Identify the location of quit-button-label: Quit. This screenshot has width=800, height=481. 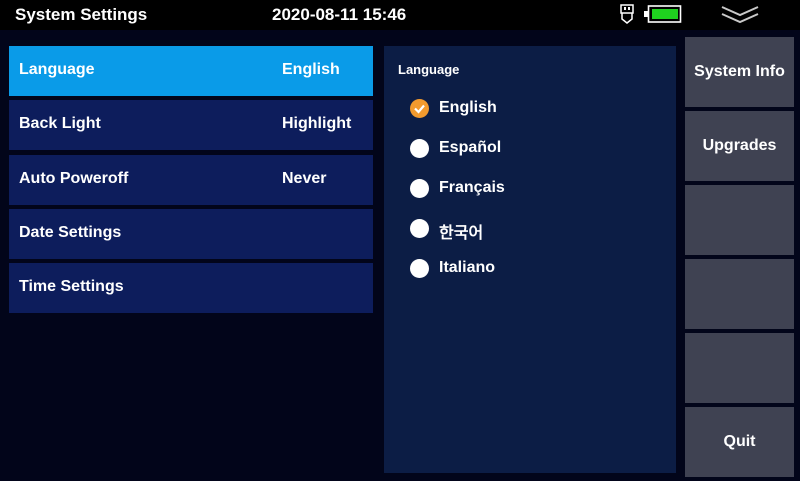
(739, 441).